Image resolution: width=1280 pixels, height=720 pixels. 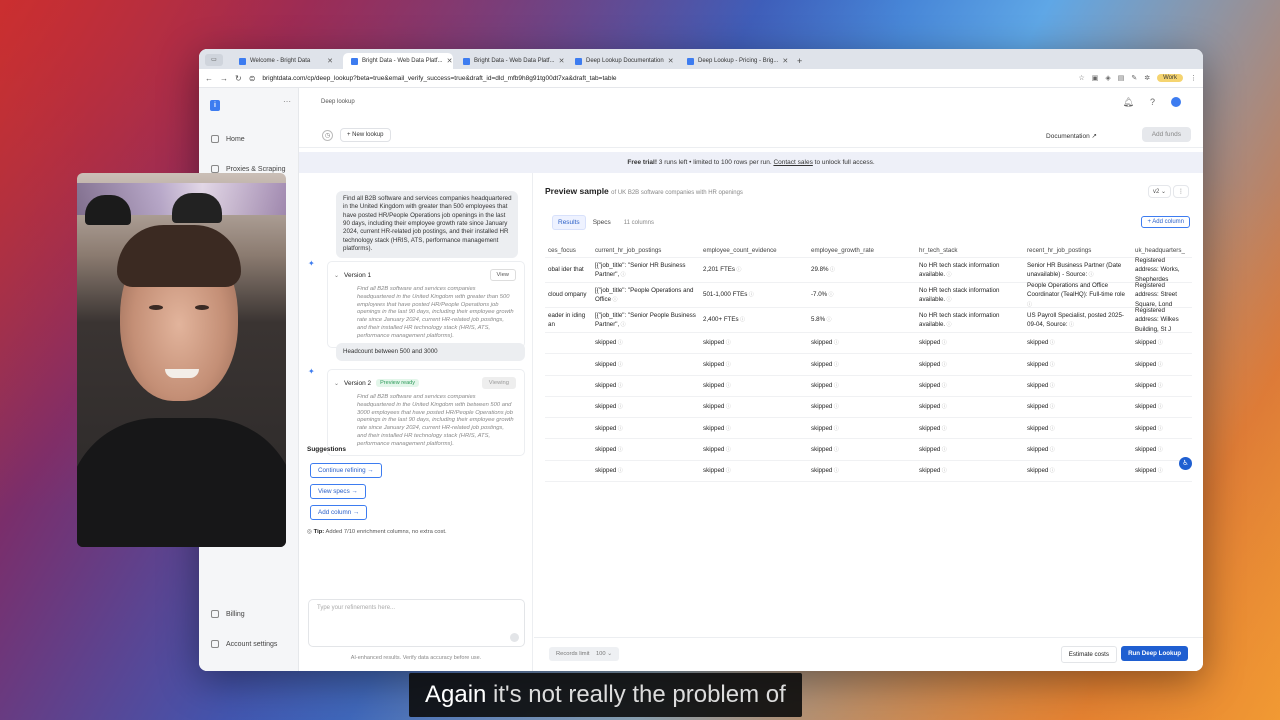 I want to click on browser-tab: Bright Data - Web Data Platf... ✕, so click(x=510, y=61).